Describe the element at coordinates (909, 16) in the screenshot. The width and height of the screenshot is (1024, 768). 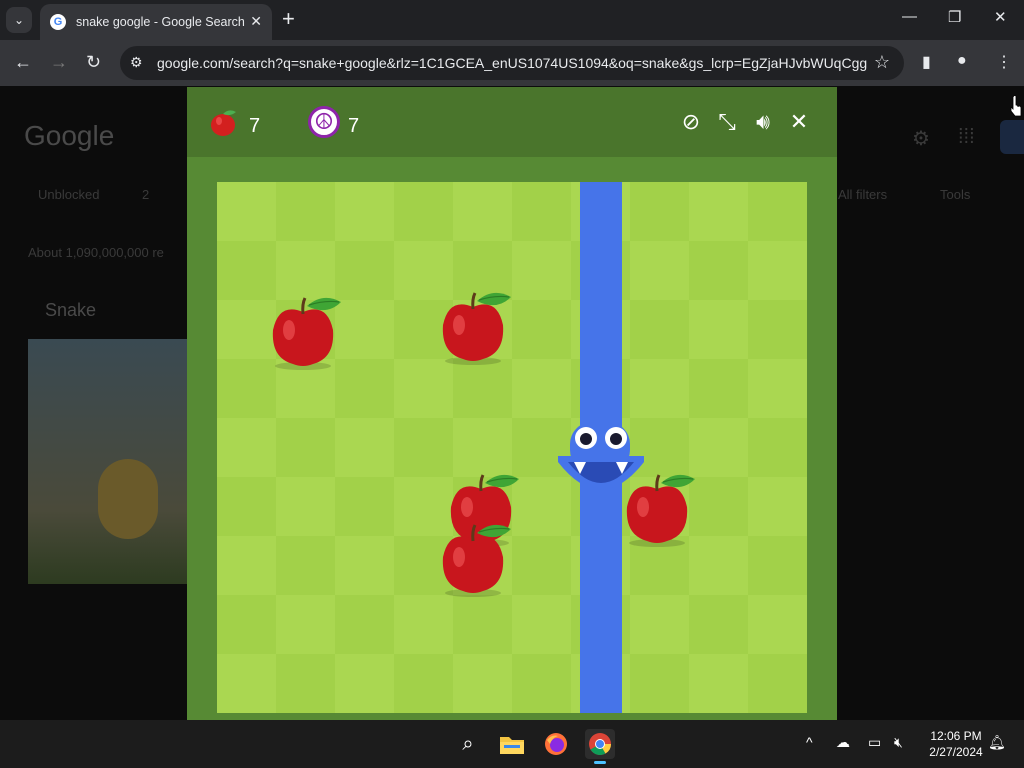
I see `minimize-button: —` at that location.